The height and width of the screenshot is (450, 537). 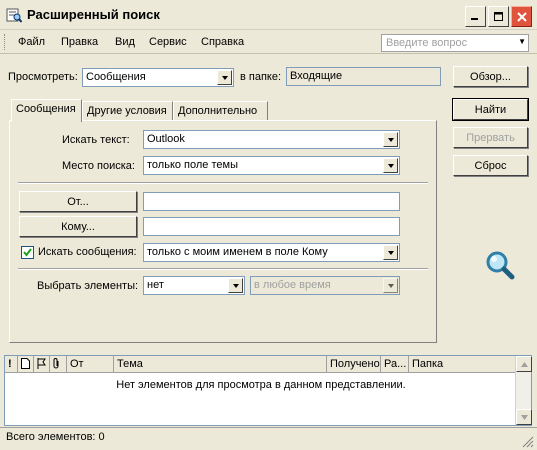 I want to click on search-app-icon, so click(x=14, y=15).